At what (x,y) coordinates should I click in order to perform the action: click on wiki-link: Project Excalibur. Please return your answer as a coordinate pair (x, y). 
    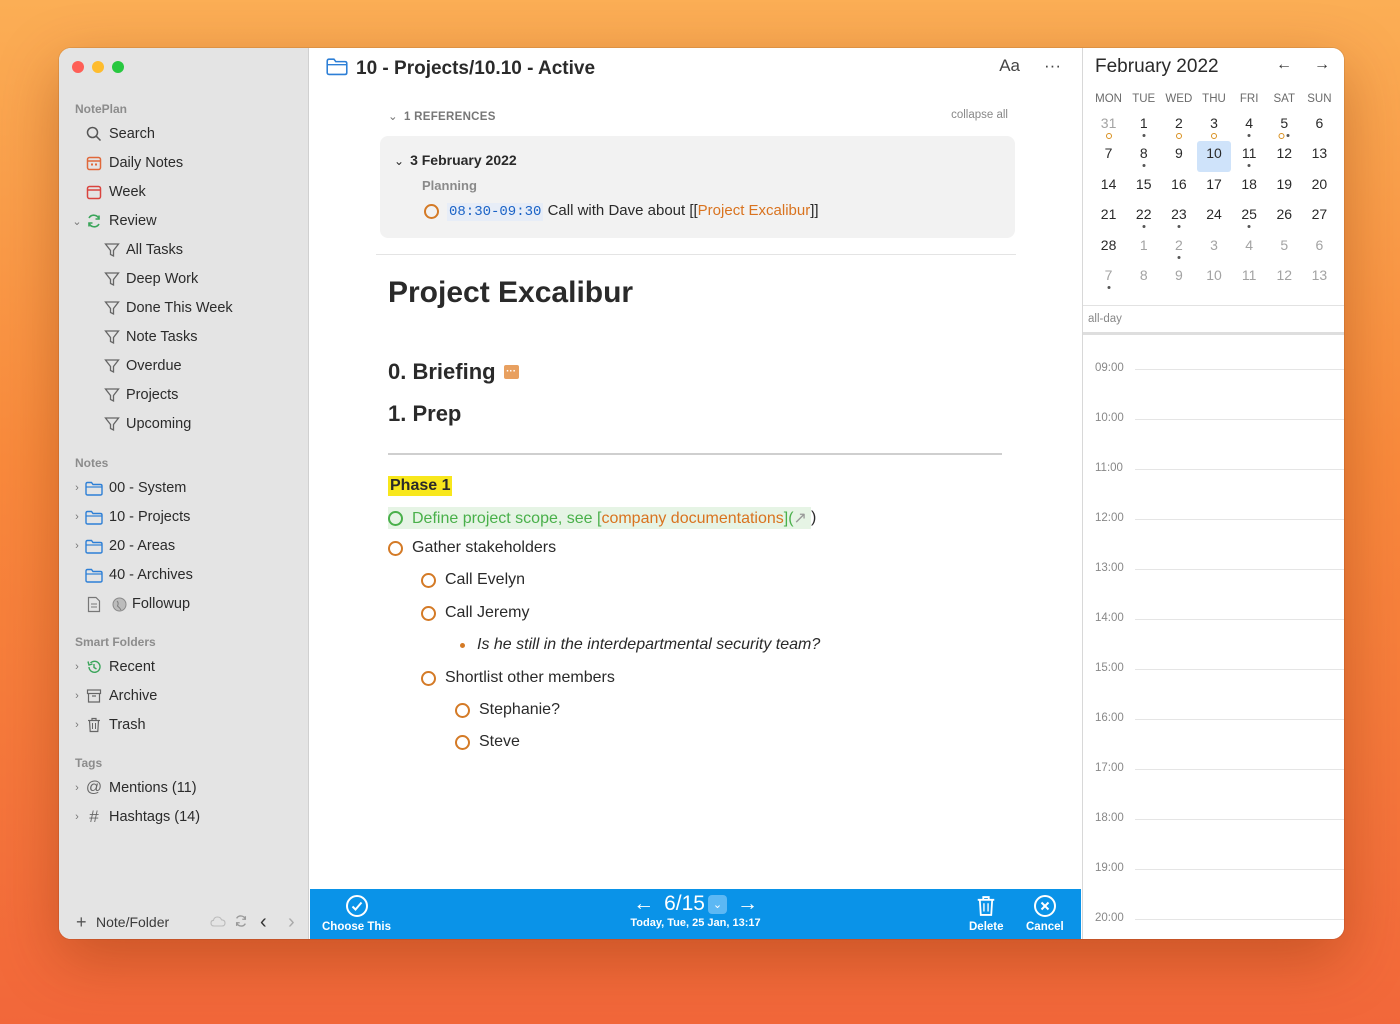
    Looking at the image, I should click on (754, 210).